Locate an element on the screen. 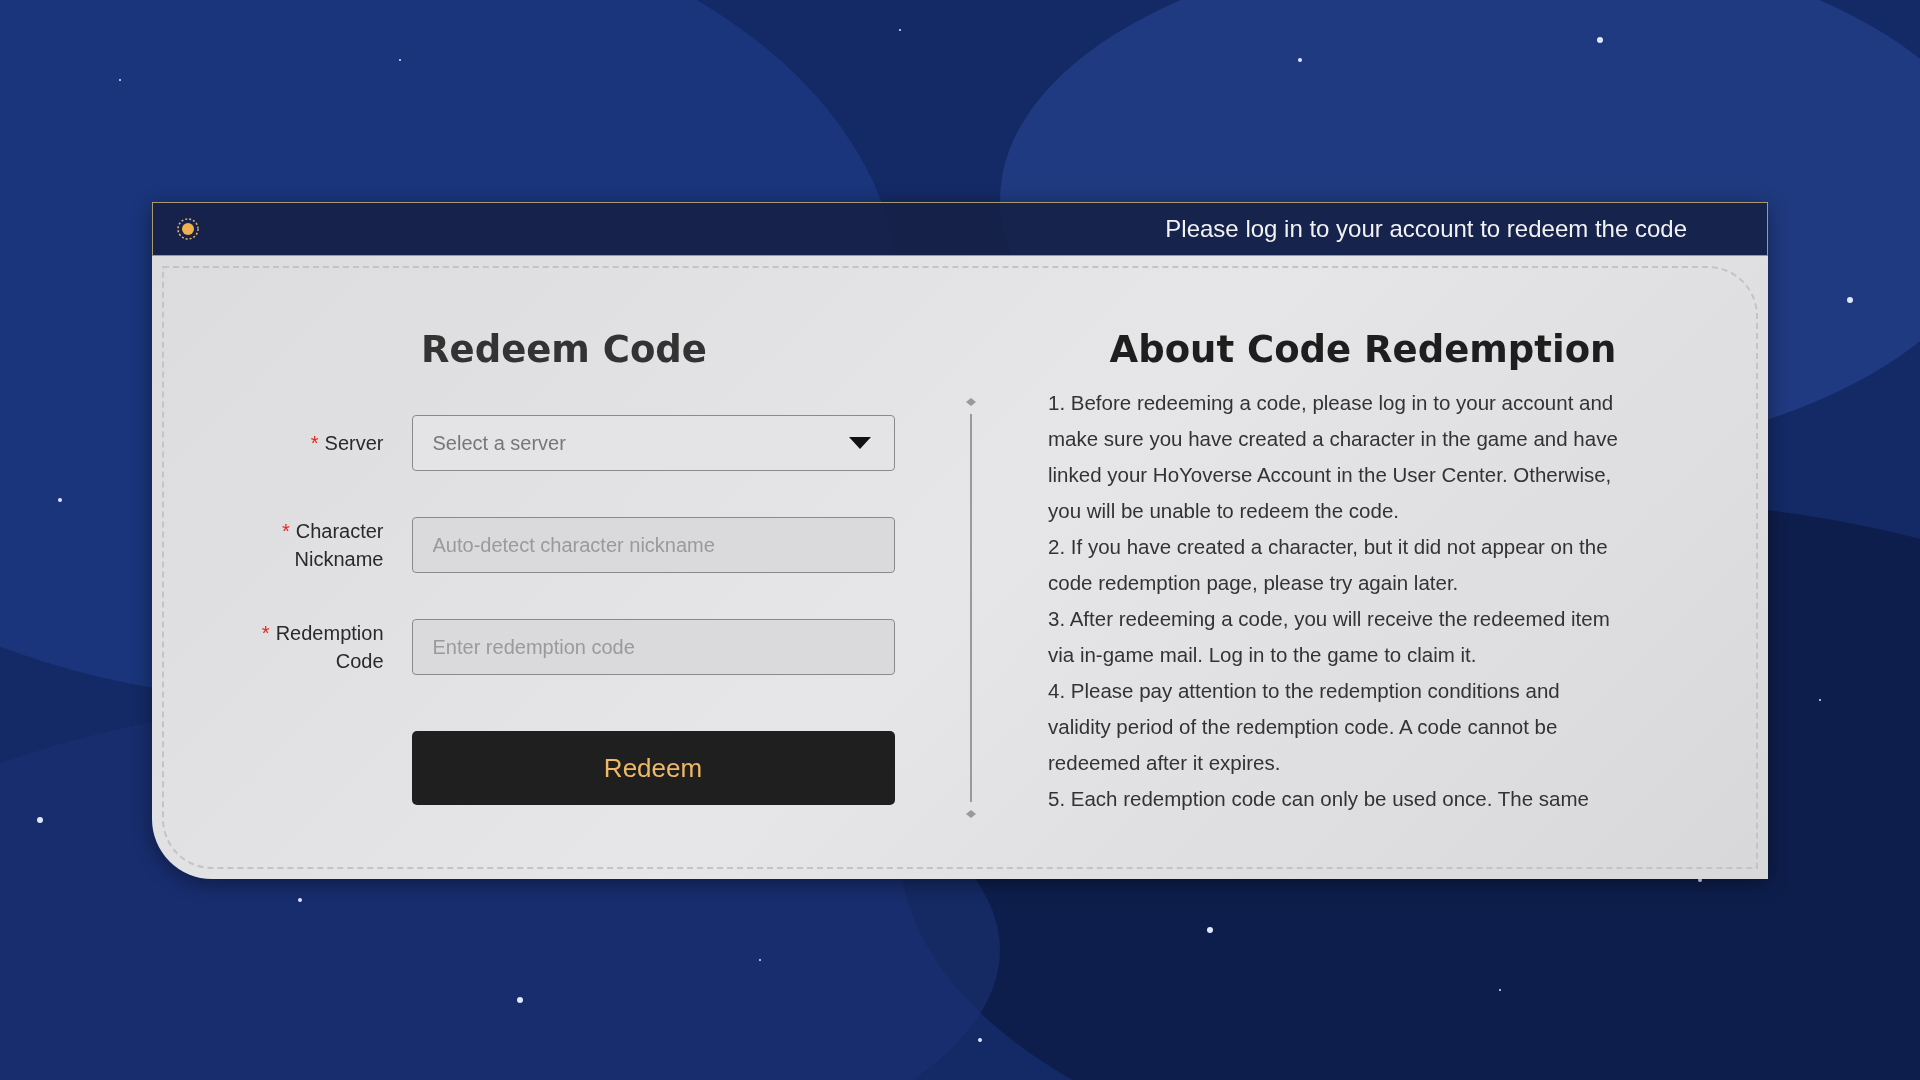 Image resolution: width=1920 pixels, height=1080 pixels. form-title: Redeem Code is located at coordinates (564, 349).